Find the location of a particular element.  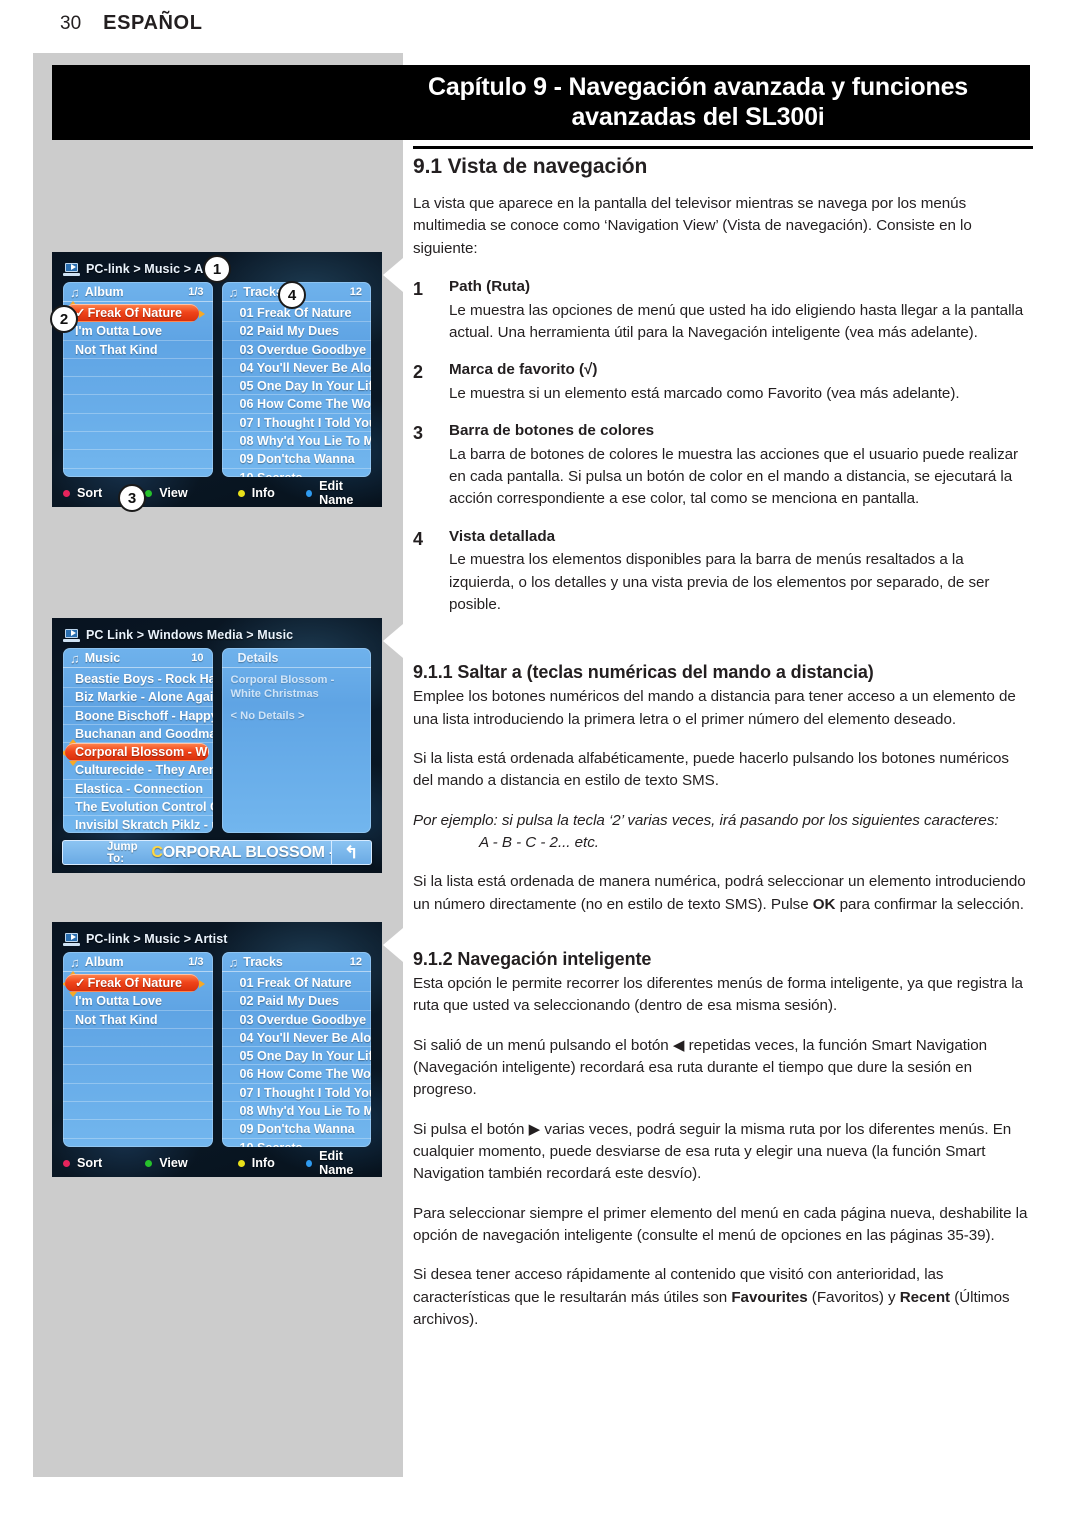

music-label: Invisibl Skratch Piklz - u is located at coordinates (144, 825).